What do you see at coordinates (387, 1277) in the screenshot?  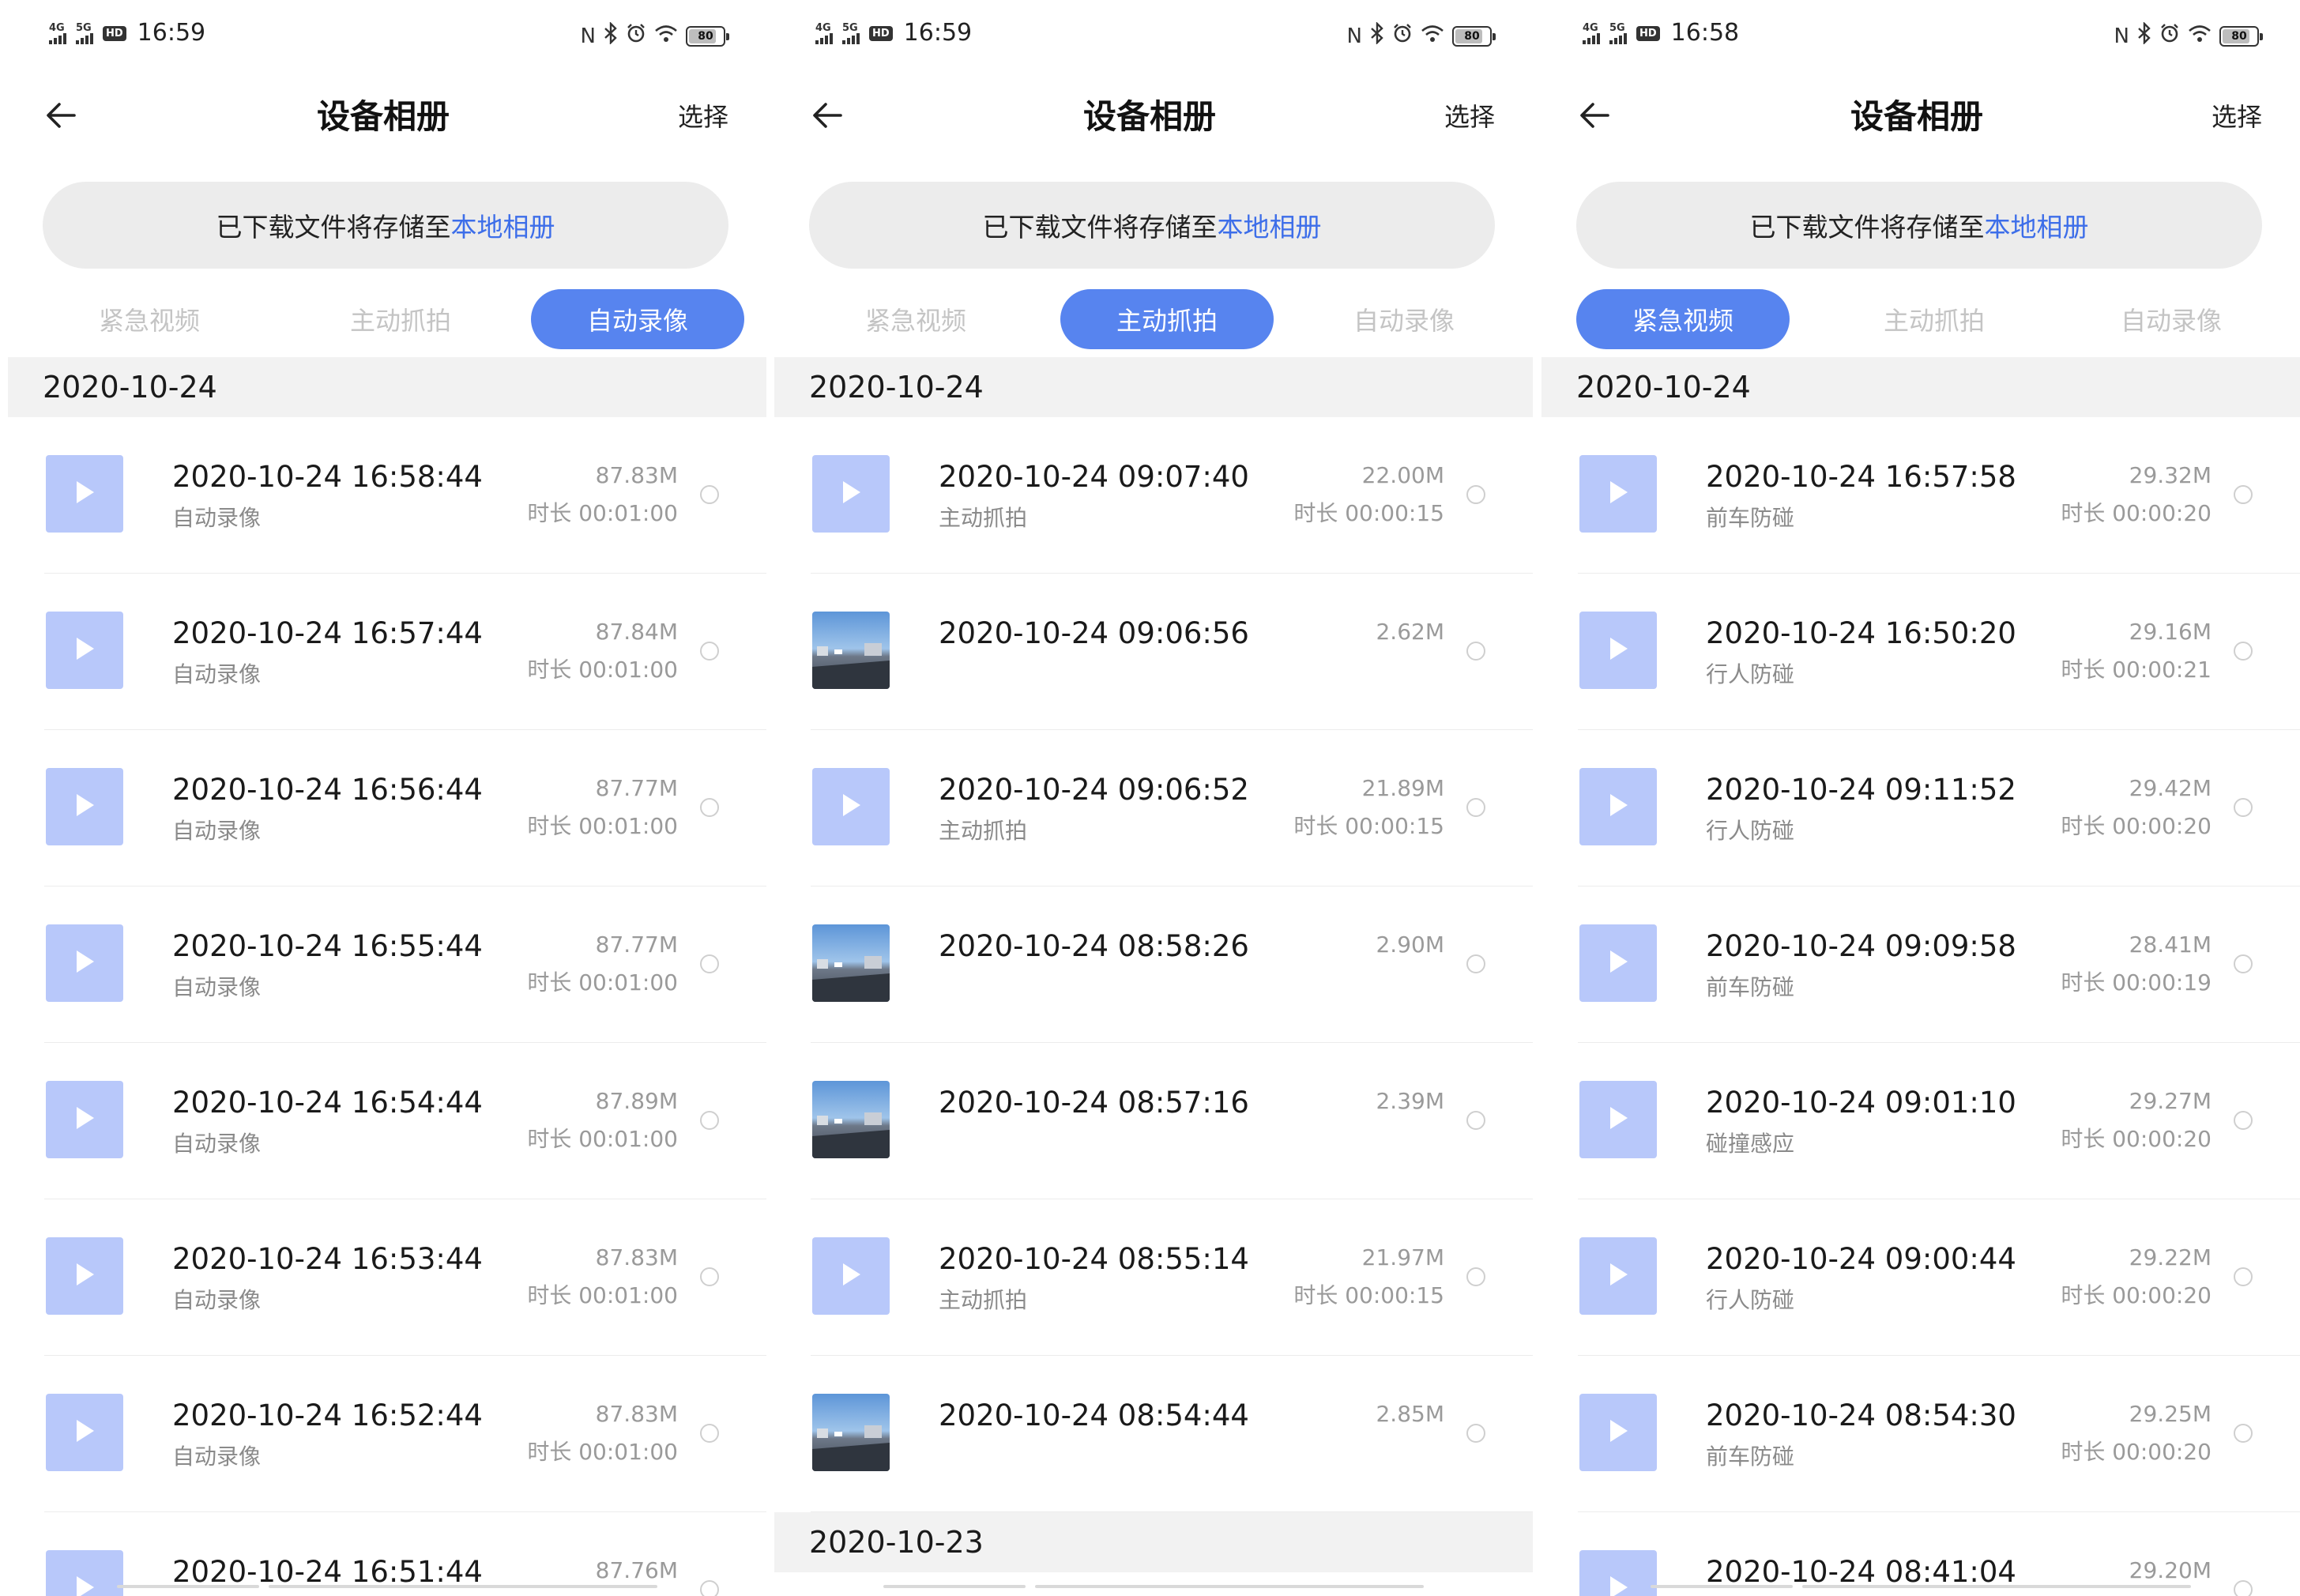 I see `file-row: 2020-10-24 16:53:44 自动录像 87.83M 时长 00:01:00` at bounding box center [387, 1277].